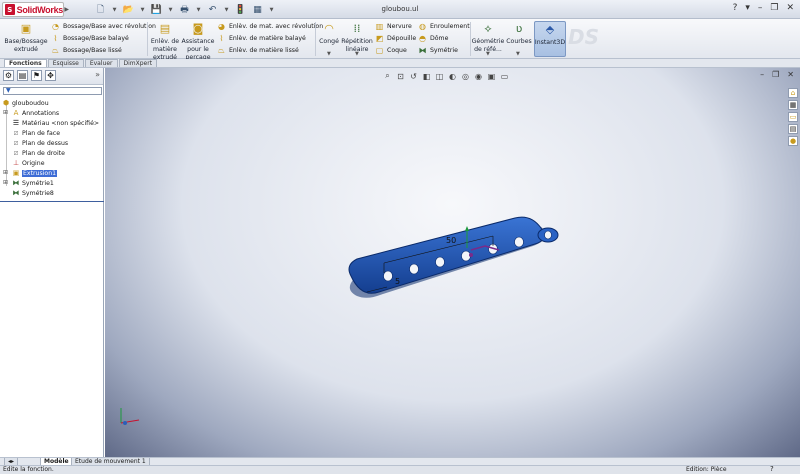  What do you see at coordinates (65, 63) in the screenshot?
I see `tab-sketch: Esquisse` at bounding box center [65, 63].